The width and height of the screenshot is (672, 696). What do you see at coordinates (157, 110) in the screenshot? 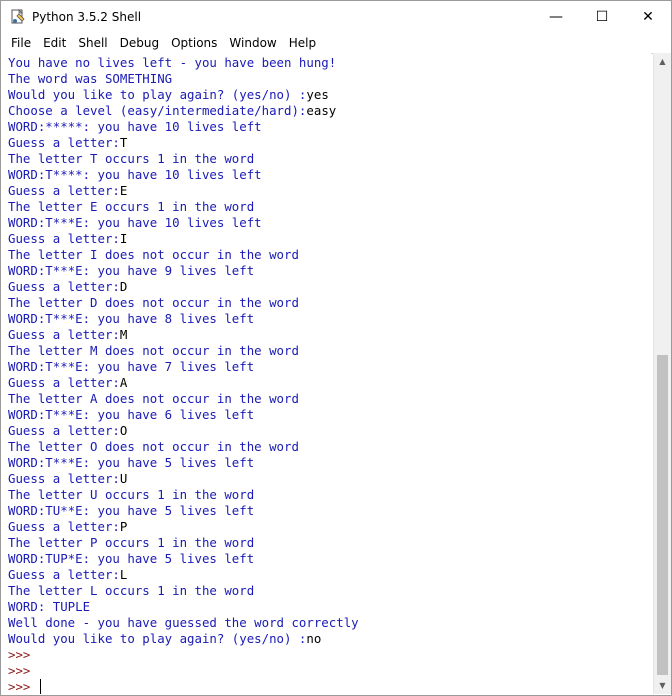
I see `program-output: Choose a level (easy/intermediate/hard):` at bounding box center [157, 110].